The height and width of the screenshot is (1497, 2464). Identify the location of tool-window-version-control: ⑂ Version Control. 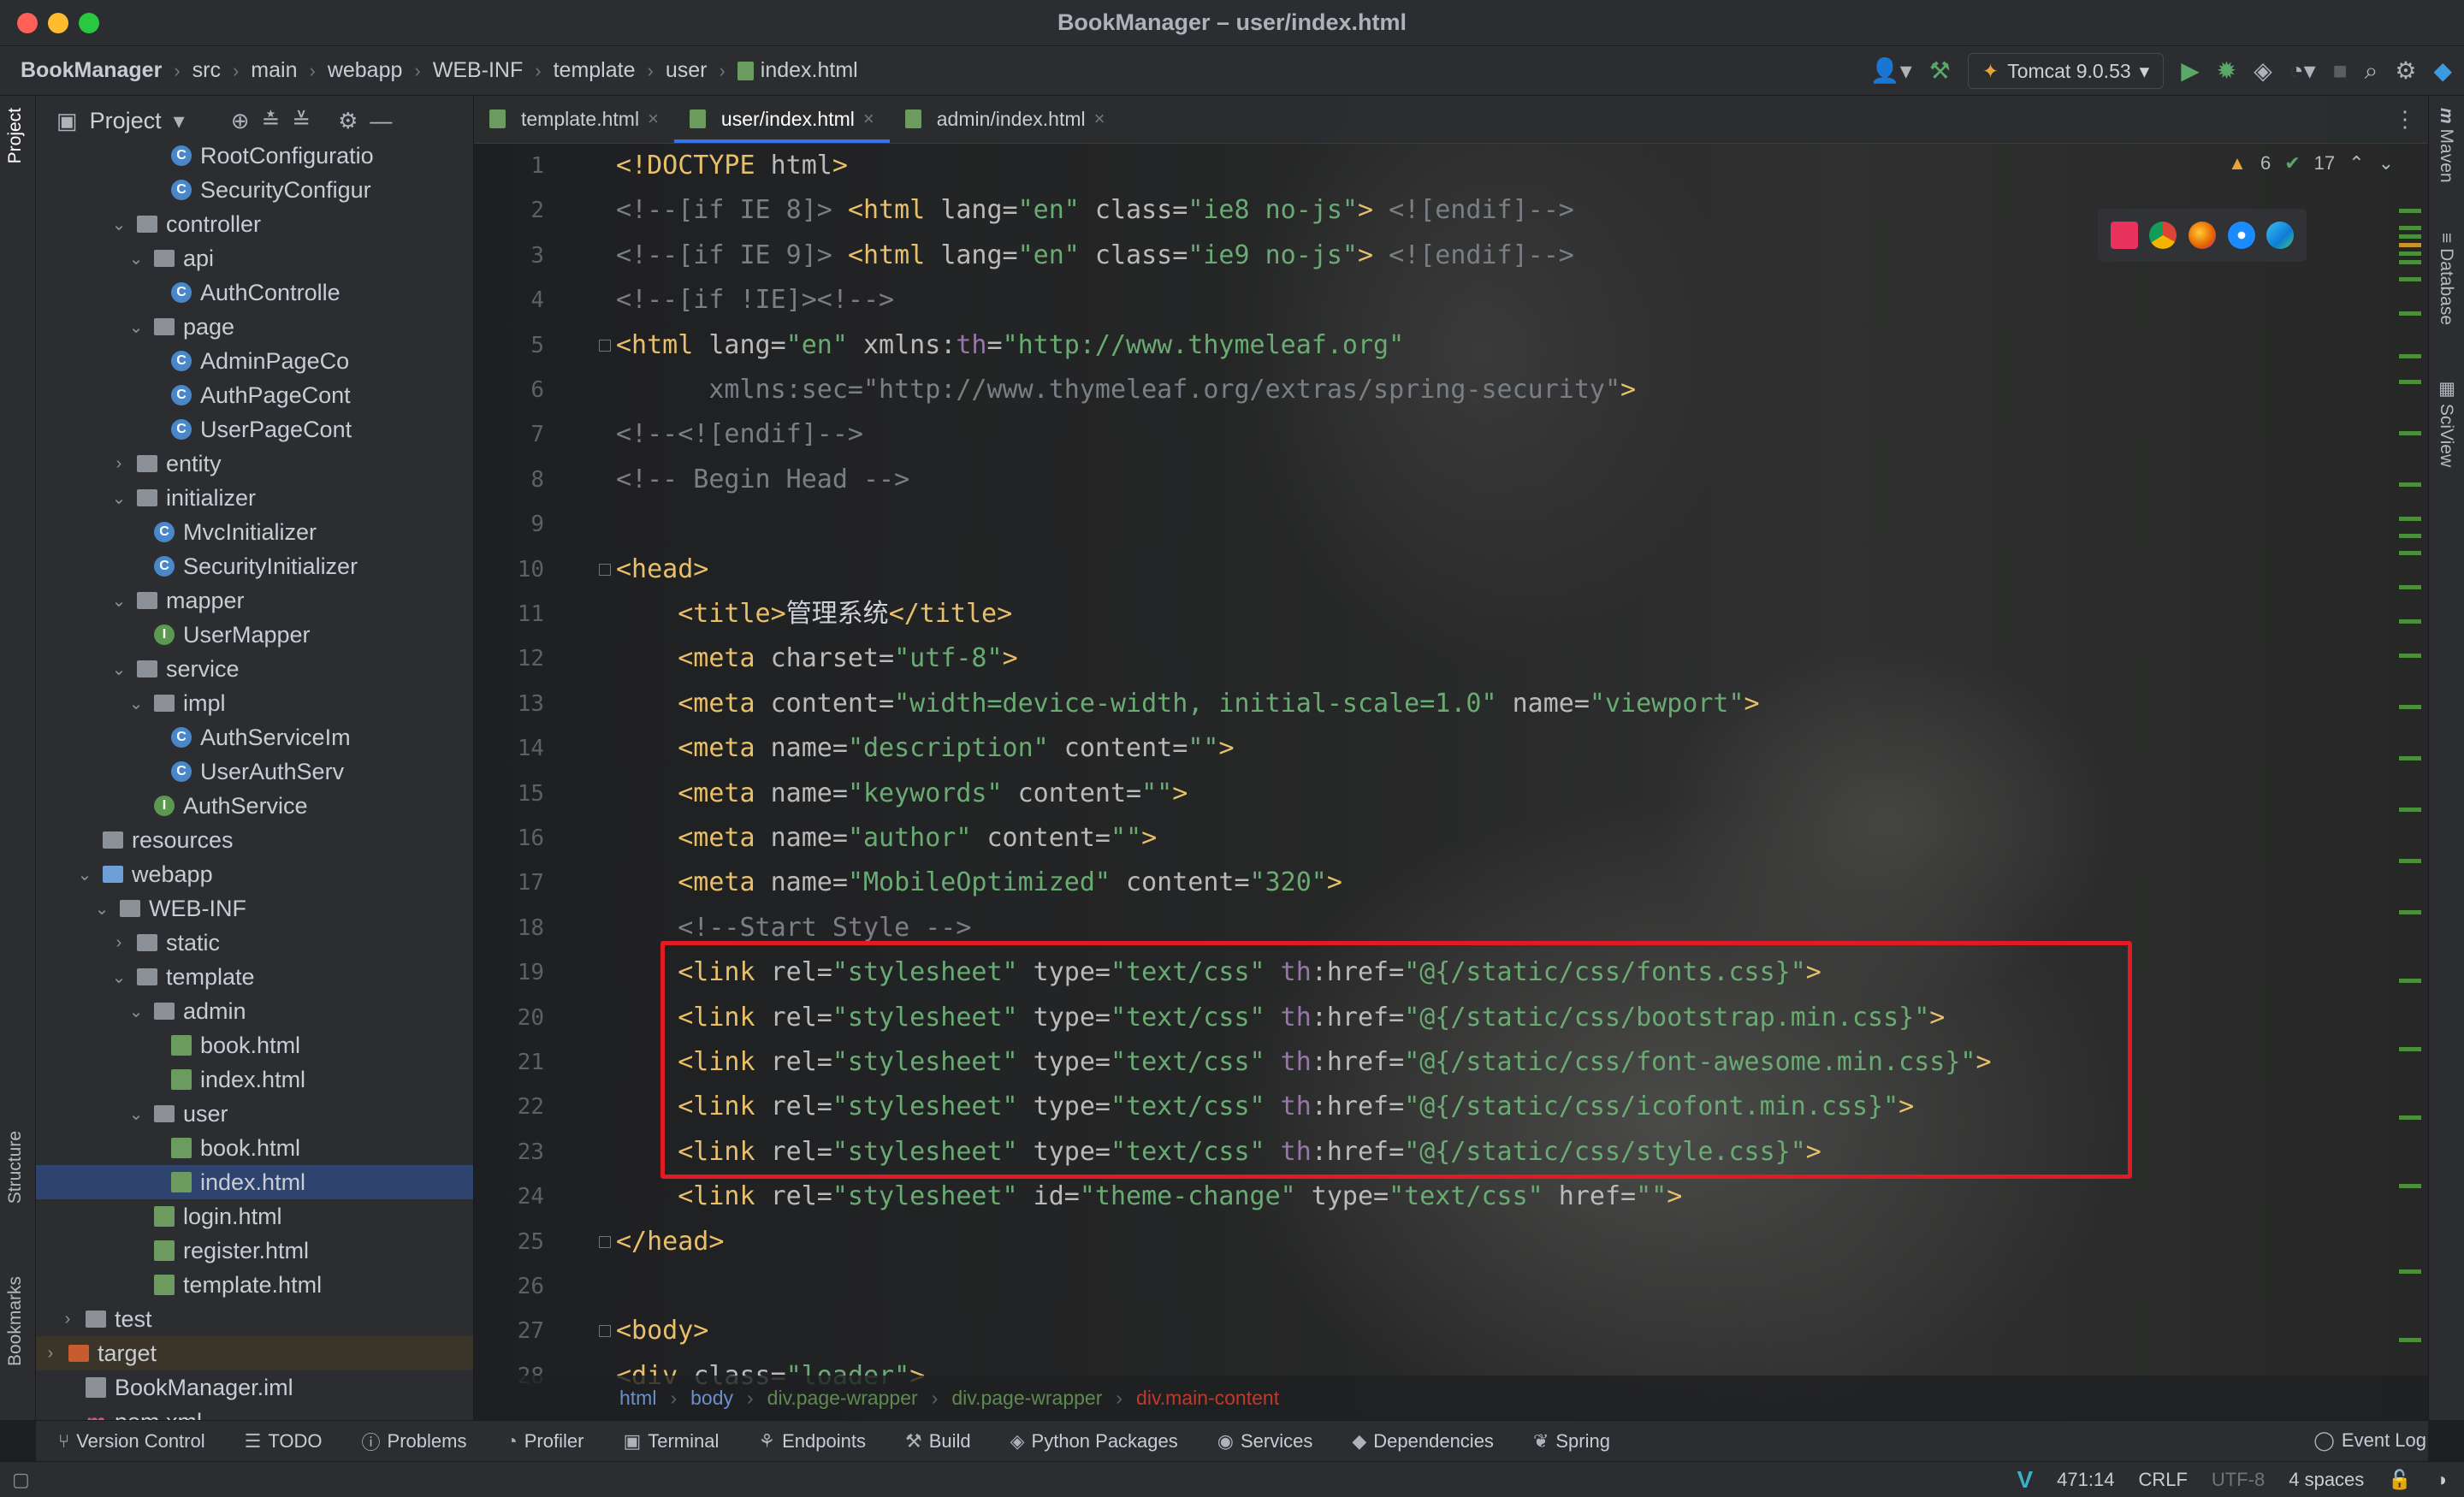
(131, 1441).